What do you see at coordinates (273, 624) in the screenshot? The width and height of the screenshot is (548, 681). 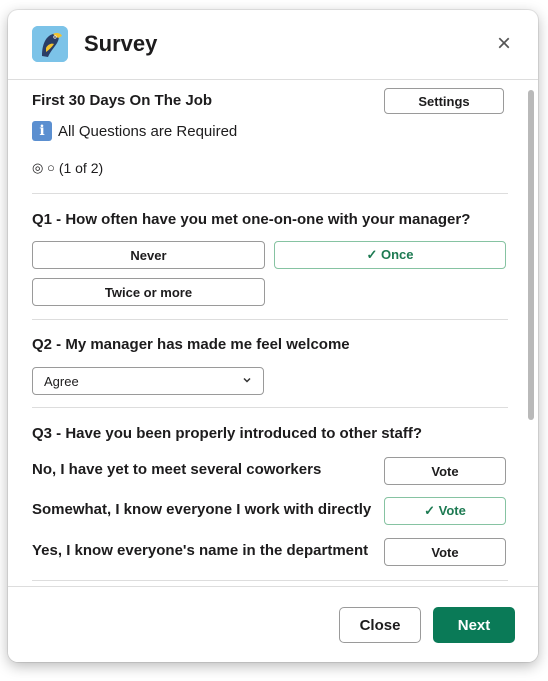 I see `modal-footer: Close Next` at bounding box center [273, 624].